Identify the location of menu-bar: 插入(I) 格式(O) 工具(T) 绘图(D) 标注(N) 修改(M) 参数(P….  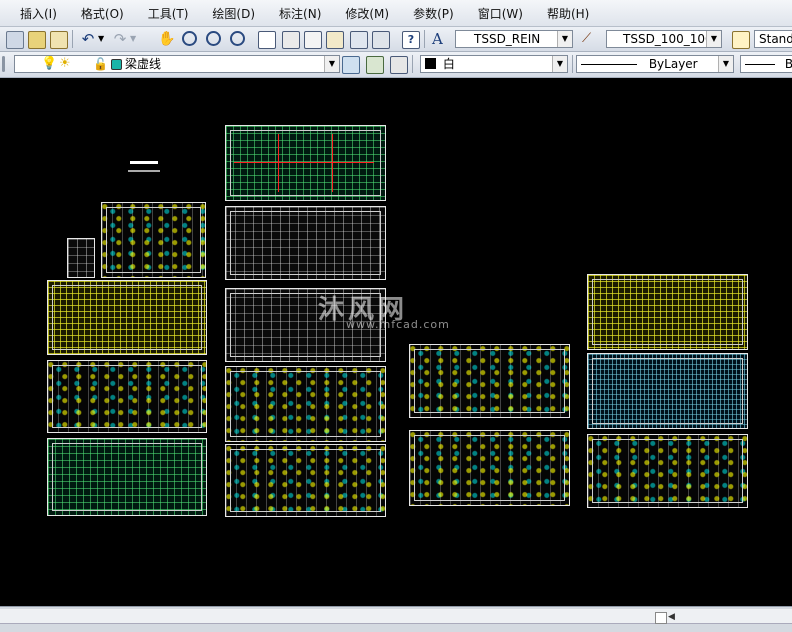
(396, 13).